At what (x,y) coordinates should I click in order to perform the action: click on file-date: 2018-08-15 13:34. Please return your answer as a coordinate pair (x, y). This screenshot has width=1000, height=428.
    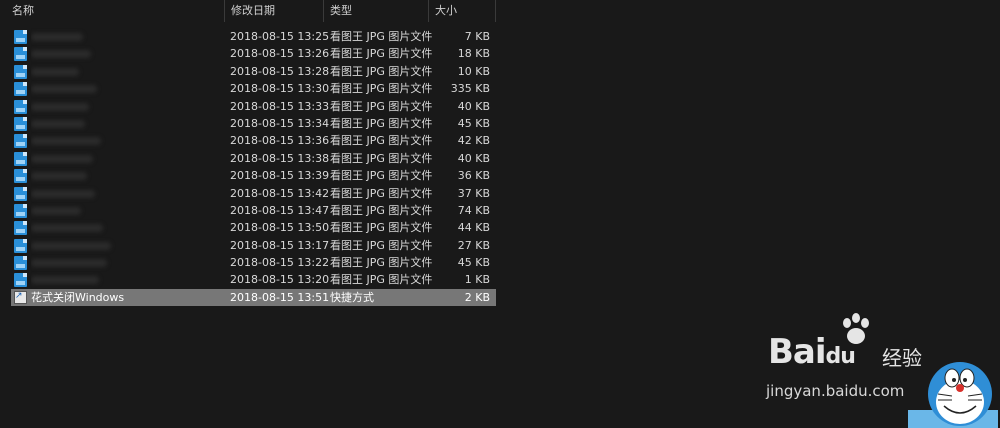
    Looking at the image, I should click on (280, 123).